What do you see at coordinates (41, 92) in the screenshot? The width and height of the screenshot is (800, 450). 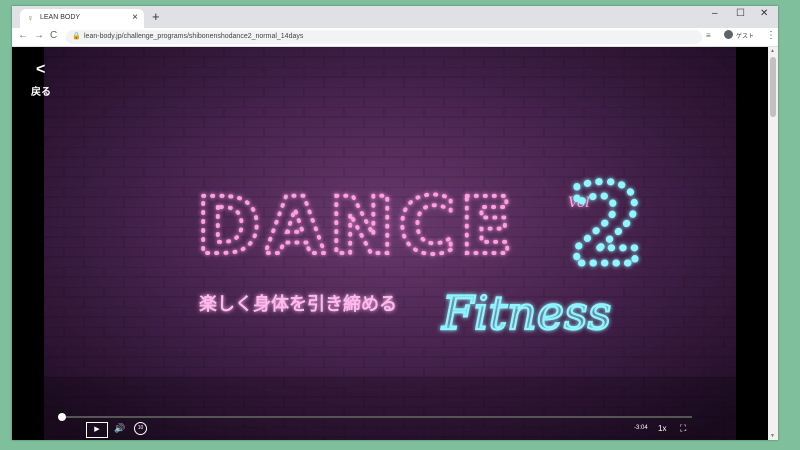 I see `back-label: 戻る` at bounding box center [41, 92].